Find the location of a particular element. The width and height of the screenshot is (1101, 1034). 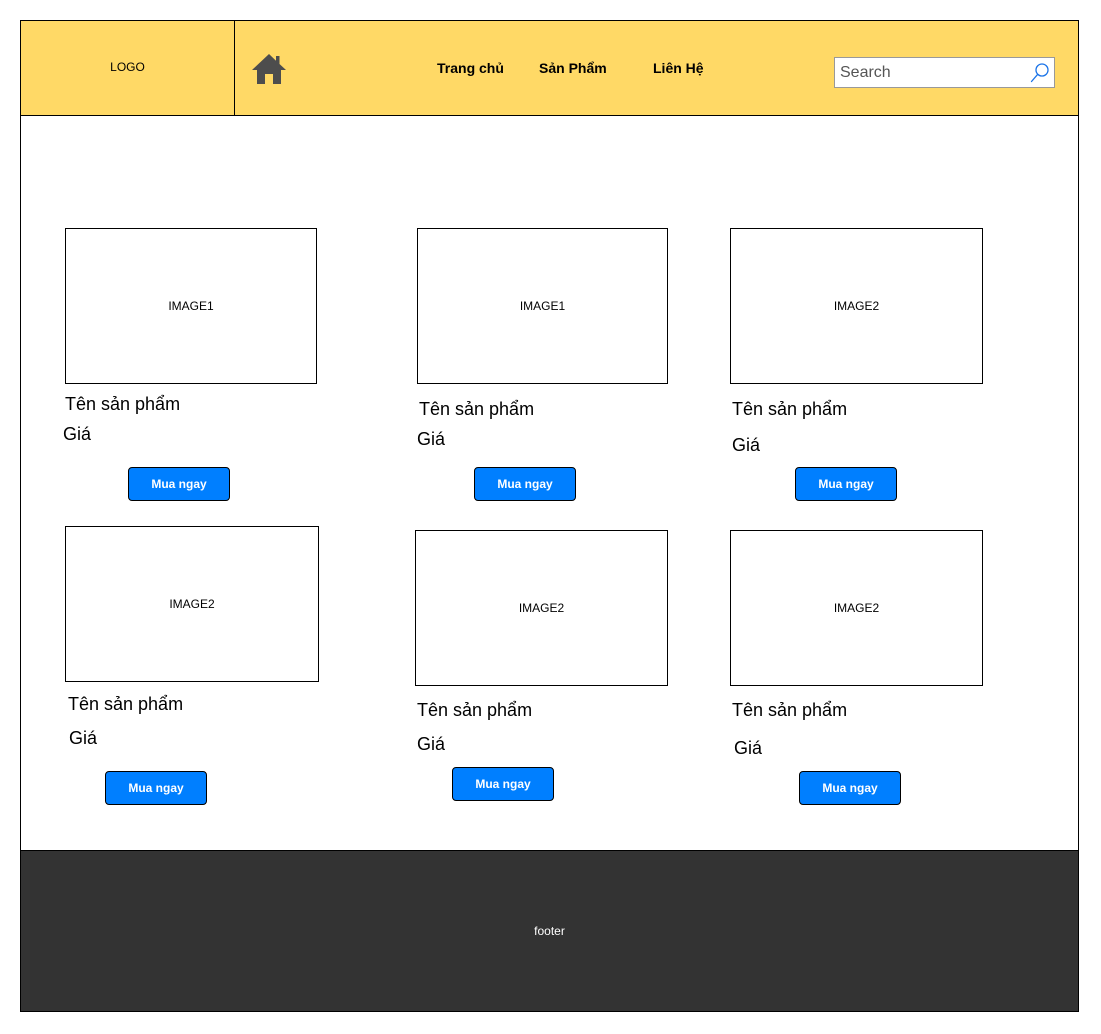

home-icon is located at coordinates (269, 69).